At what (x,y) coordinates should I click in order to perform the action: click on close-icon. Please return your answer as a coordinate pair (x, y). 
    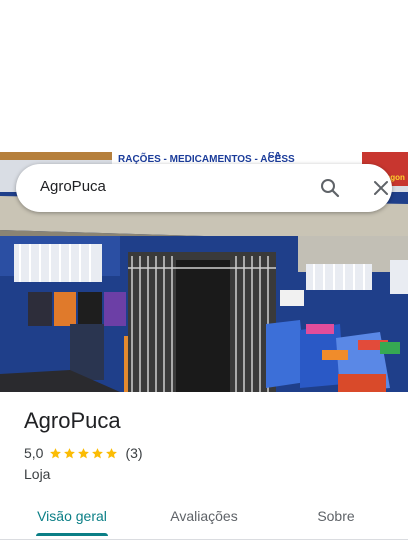
    Looking at the image, I should click on (381, 188).